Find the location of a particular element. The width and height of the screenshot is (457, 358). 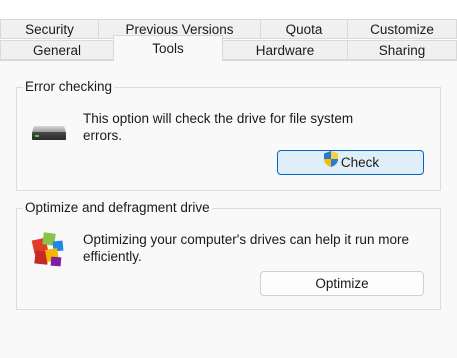

tab-customize: Customize is located at coordinates (402, 29).